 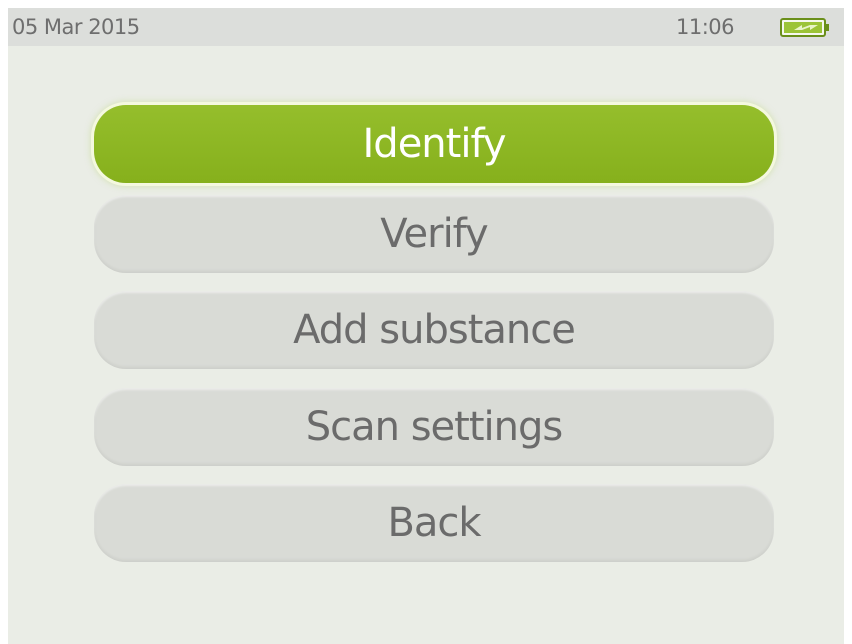 I want to click on scan-settings-button: Scan settings, so click(x=434, y=427).